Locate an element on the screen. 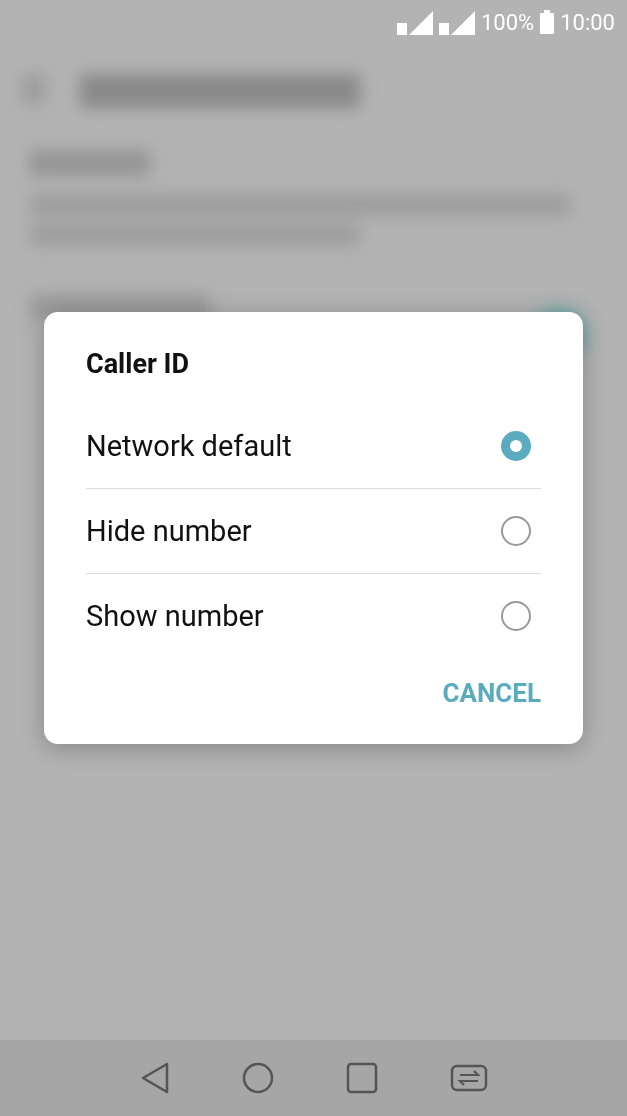 The width and height of the screenshot is (627, 1116). switch-sim-icon is located at coordinates (468, 1078).